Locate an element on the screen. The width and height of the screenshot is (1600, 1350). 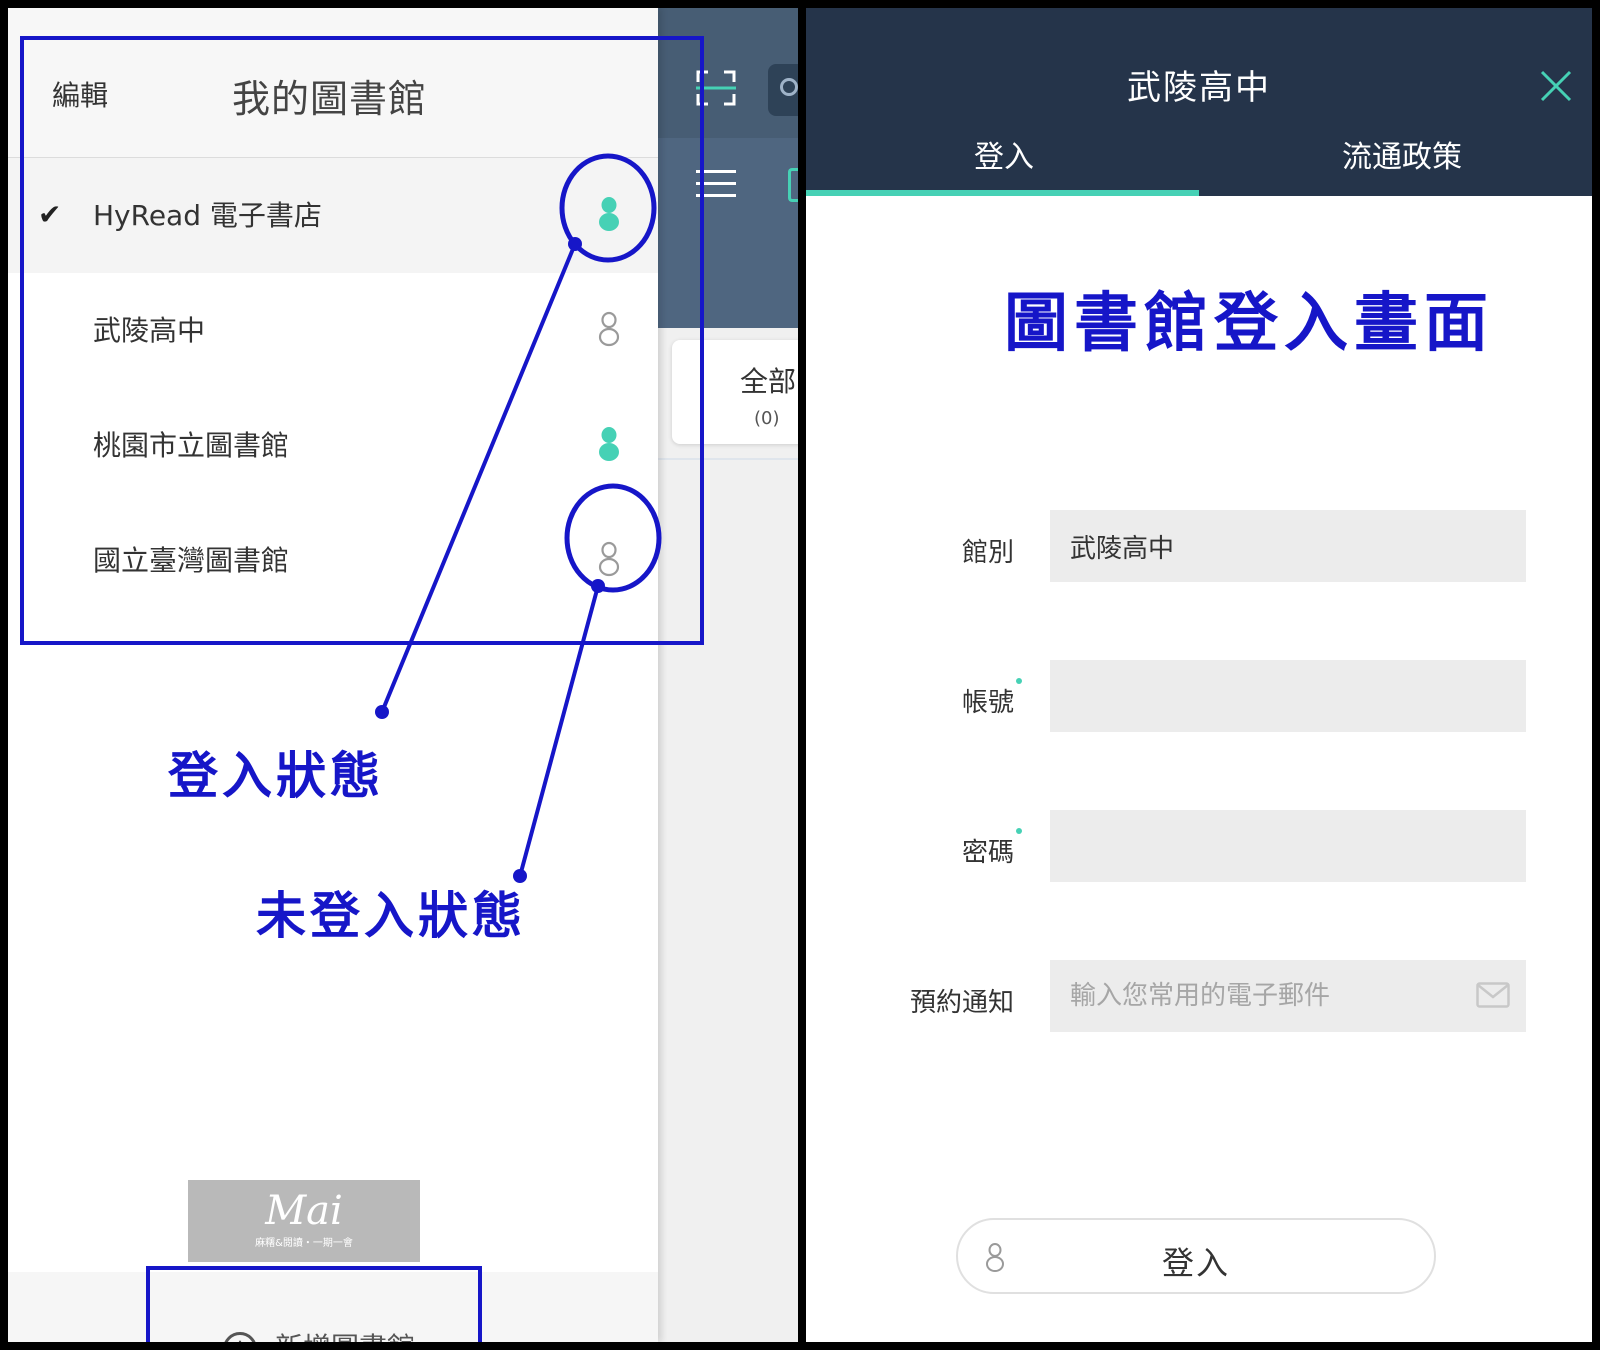
password-field is located at coordinates (1288, 846).